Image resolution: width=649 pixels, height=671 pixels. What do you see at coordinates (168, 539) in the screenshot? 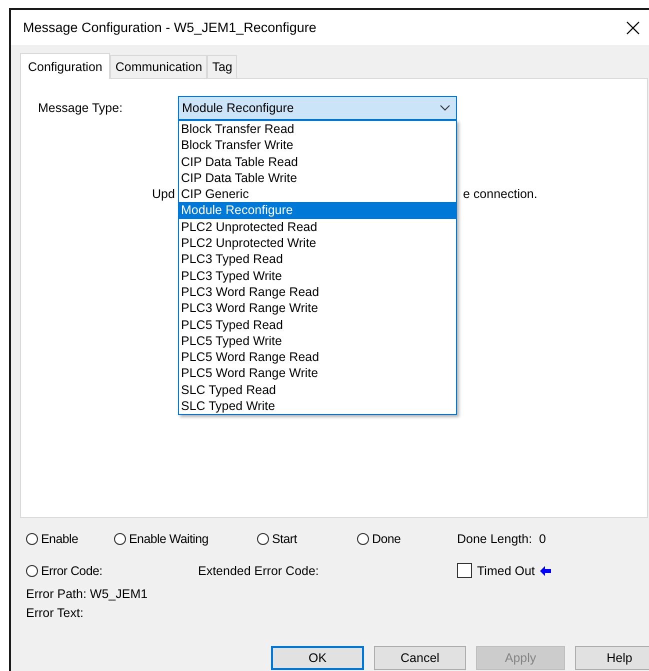
I see `radio-label: Enable Waiting` at bounding box center [168, 539].